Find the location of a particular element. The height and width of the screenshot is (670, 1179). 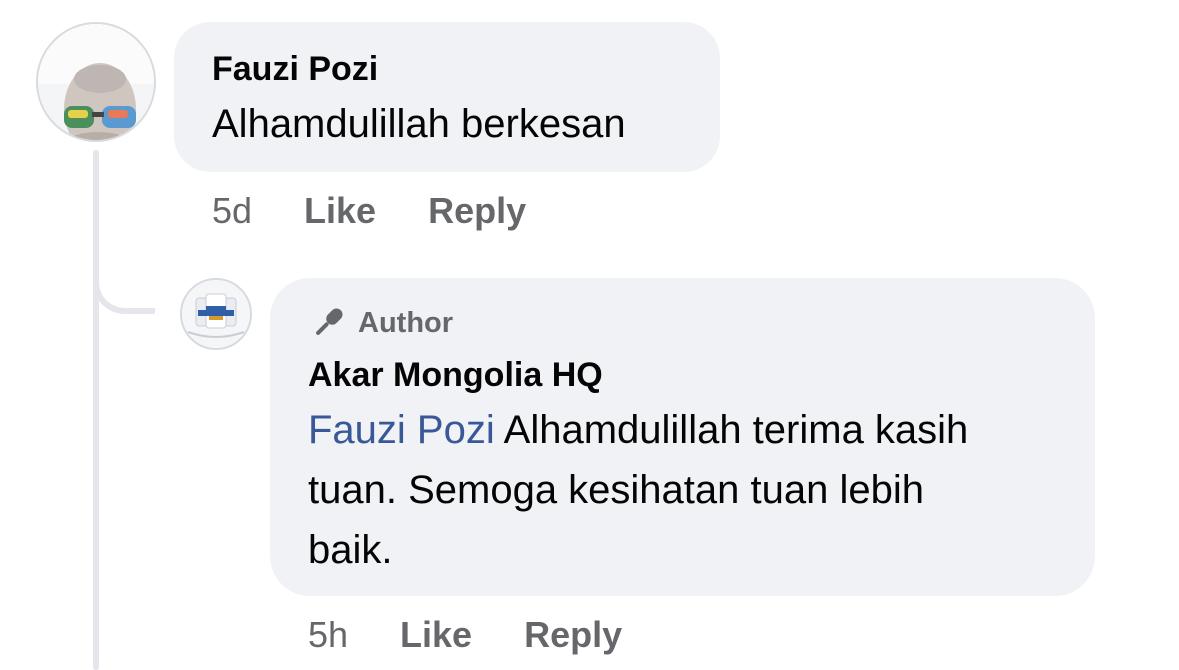

comment-text: Alhamdulillah berkesan is located at coordinates (419, 124).